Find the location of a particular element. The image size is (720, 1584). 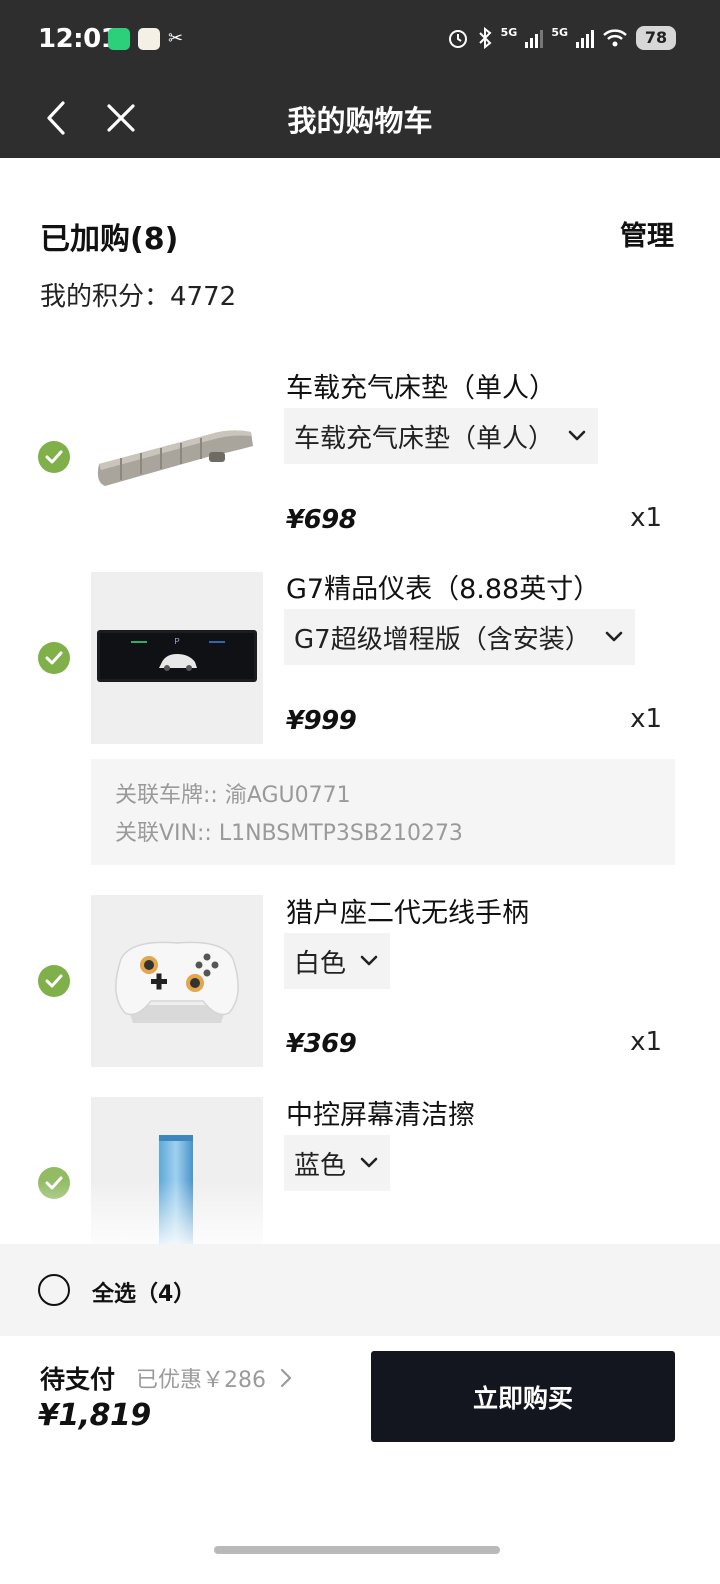

page-title: 我的购物车 is located at coordinates (360, 121).